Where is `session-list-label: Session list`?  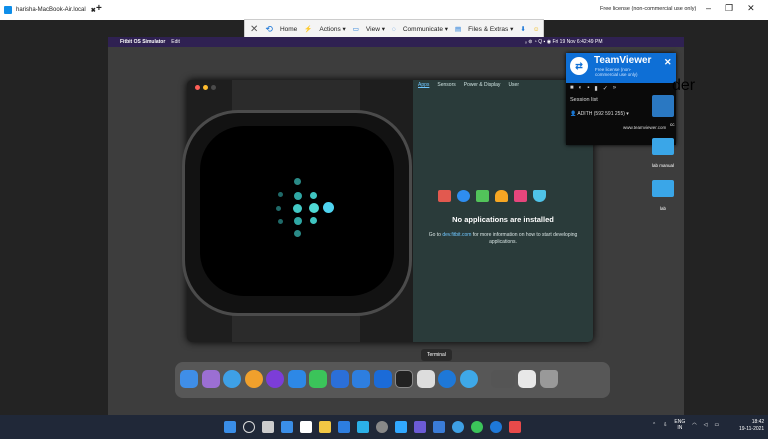 session-list-label: Session list is located at coordinates (584, 100).